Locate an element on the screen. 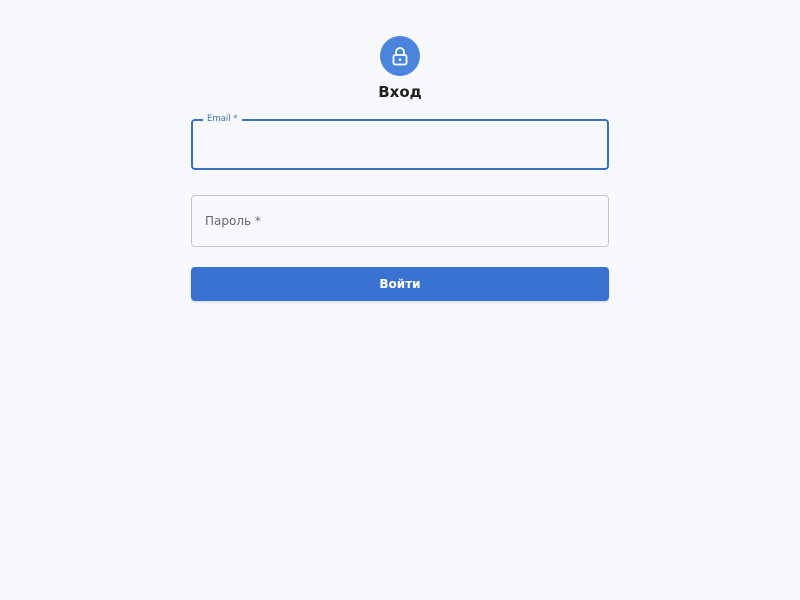 The height and width of the screenshot is (600, 800). lock-icon is located at coordinates (400, 56).